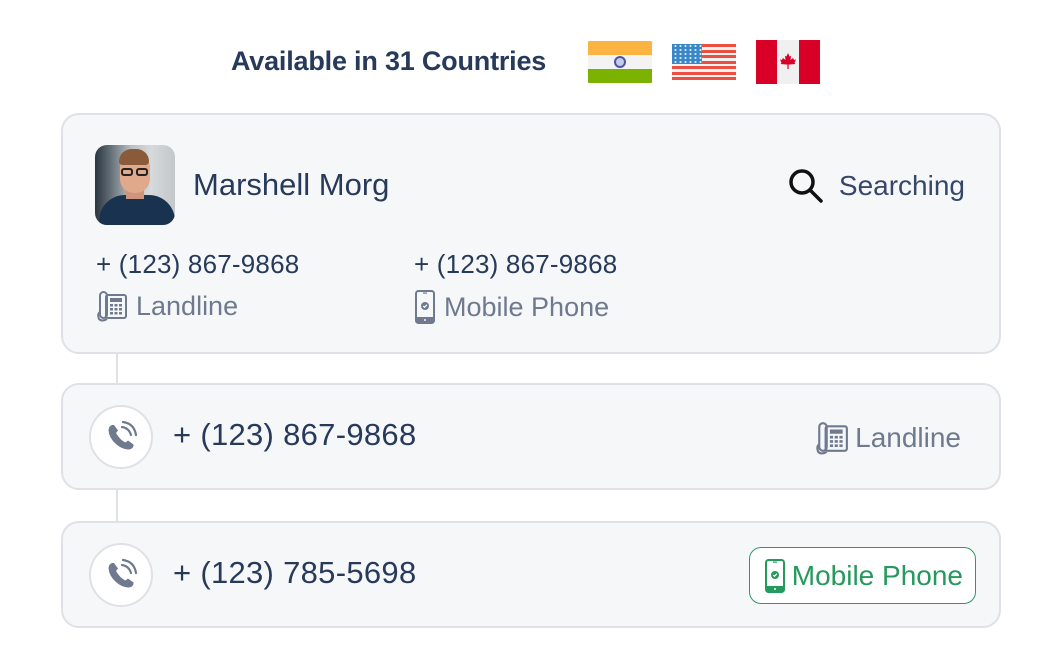  I want to click on result-row: + (123) 785-5698 Mobile Phone, so click(531, 574).